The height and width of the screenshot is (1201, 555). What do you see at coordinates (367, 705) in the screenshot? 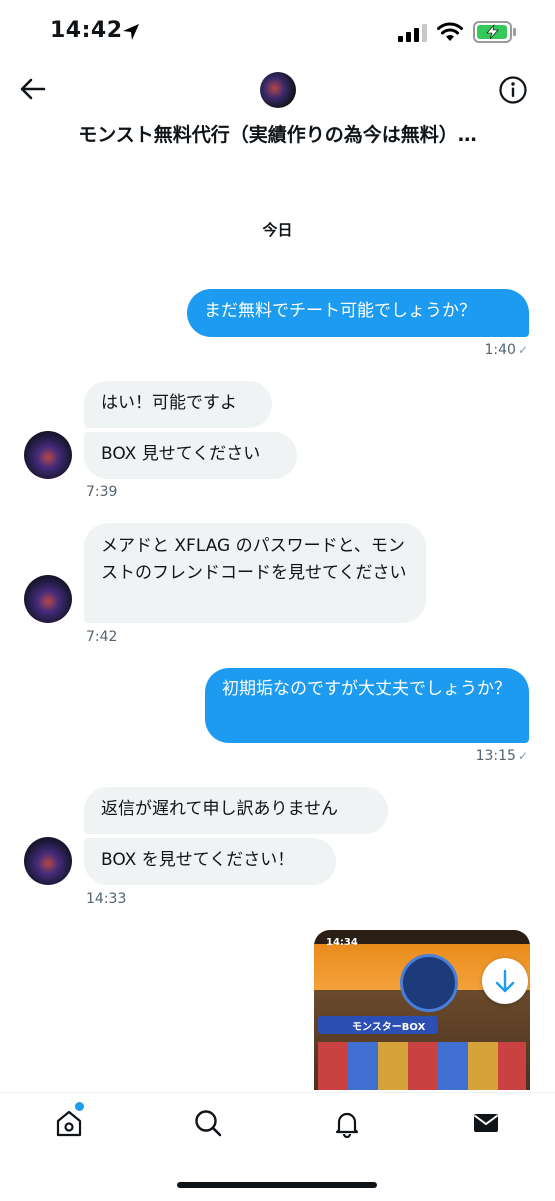
I see `message-bubble-outgoing: 初期垢なのですが大丈夫でしょうか？` at bounding box center [367, 705].